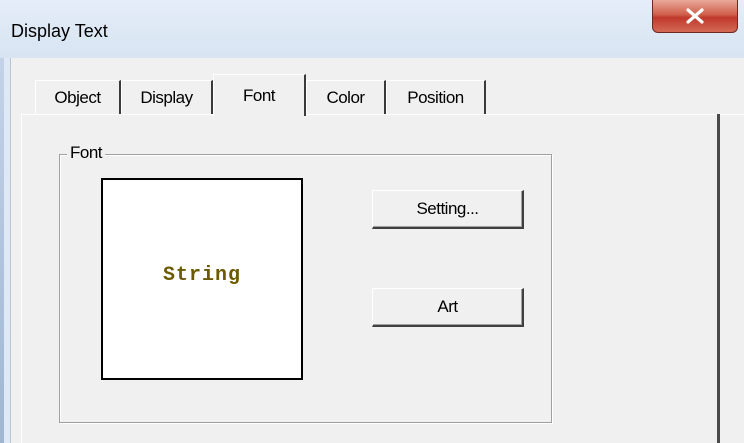  What do you see at coordinates (436, 97) in the screenshot?
I see `tab-position: Position` at bounding box center [436, 97].